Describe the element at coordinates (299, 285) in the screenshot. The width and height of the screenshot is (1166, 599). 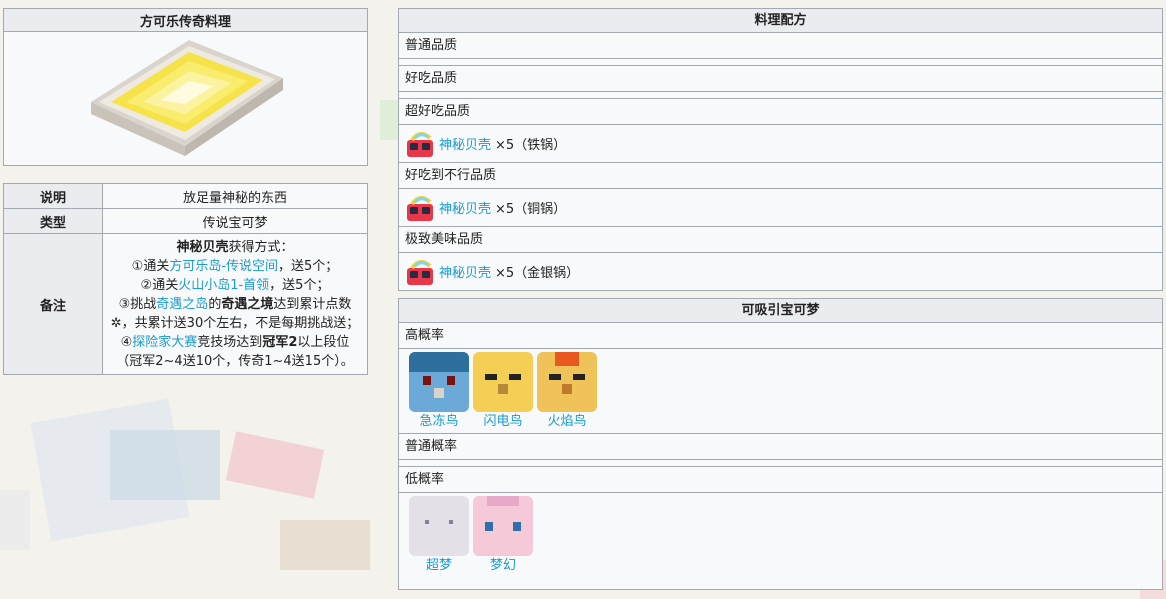
I see `remark-l2-post: ，送5个；` at that location.